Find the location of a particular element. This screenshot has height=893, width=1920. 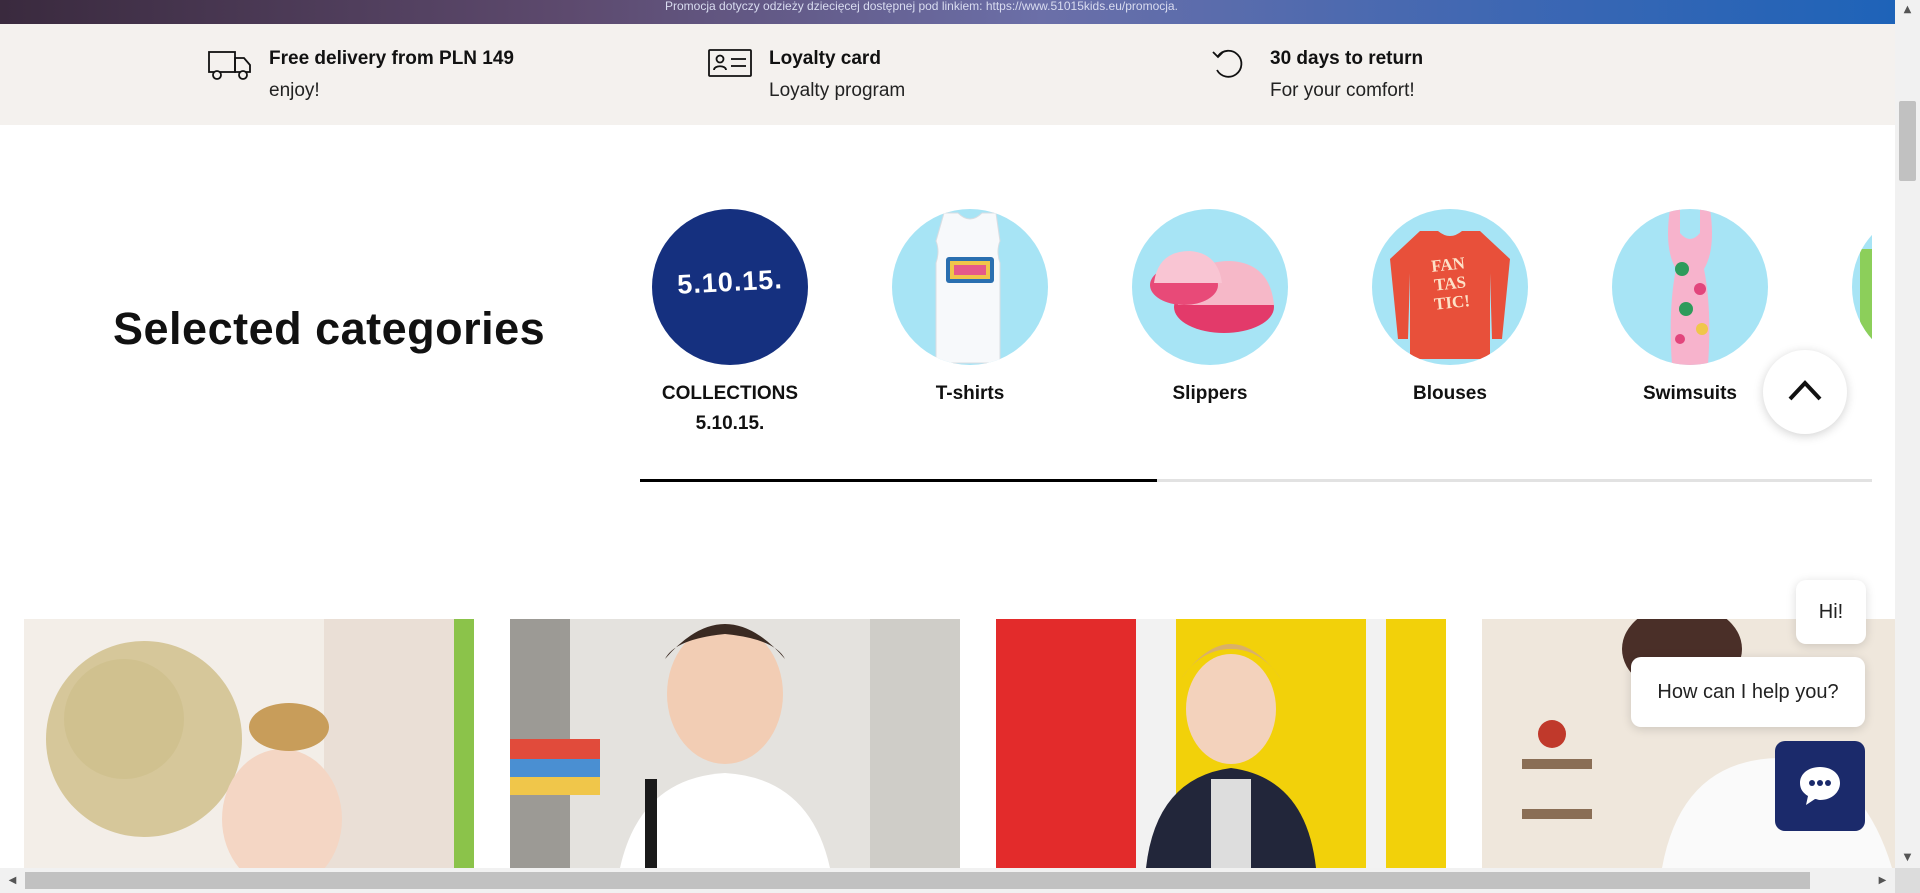

loyalty-card-icon is located at coordinates (730, 64).